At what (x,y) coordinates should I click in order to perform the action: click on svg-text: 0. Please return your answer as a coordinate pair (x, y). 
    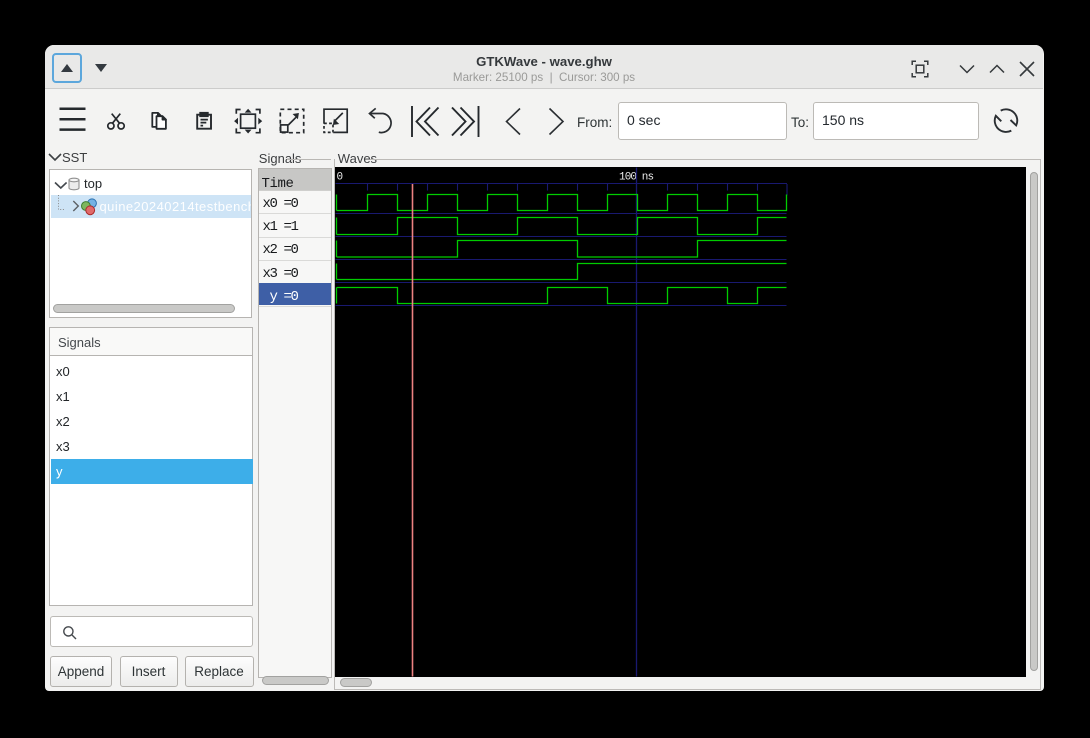
    Looking at the image, I should click on (340, 178).